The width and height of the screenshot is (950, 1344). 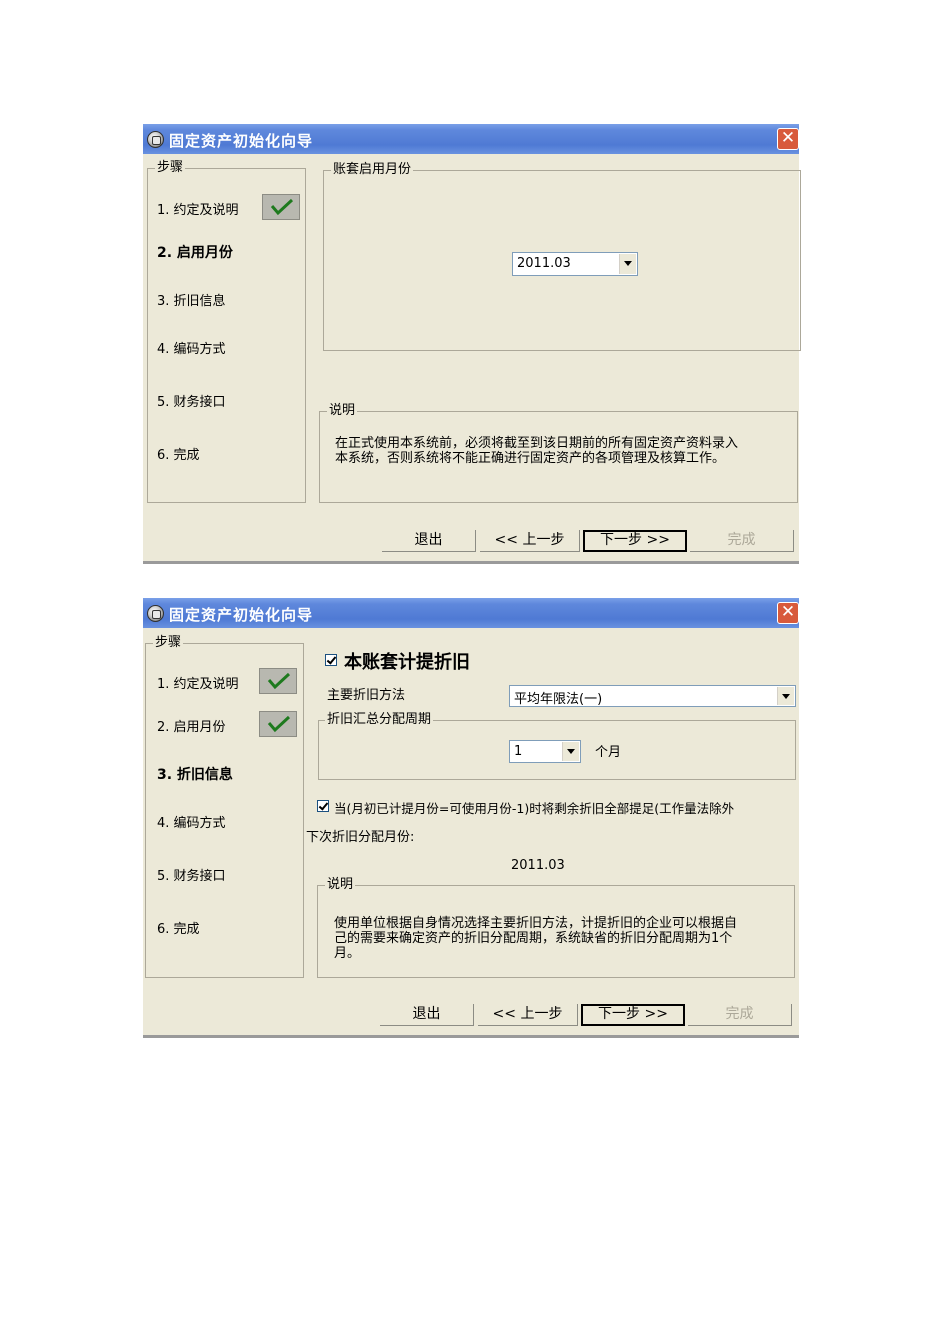 What do you see at coordinates (530, 458) in the screenshot?
I see `desc-line-2: 本系统，否则系统将不能正确进行固定资产的各项管理及核算工作。` at bounding box center [530, 458].